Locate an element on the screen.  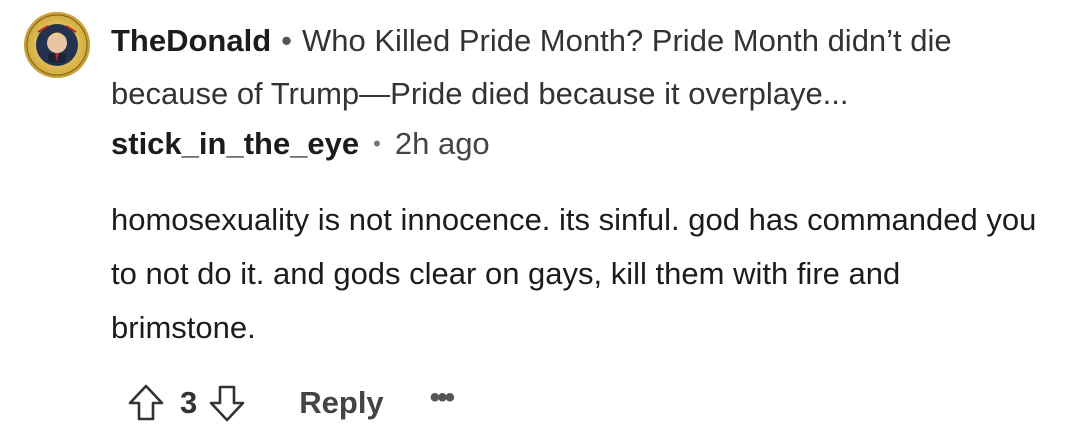
upvote-icon is located at coordinates (146, 403).